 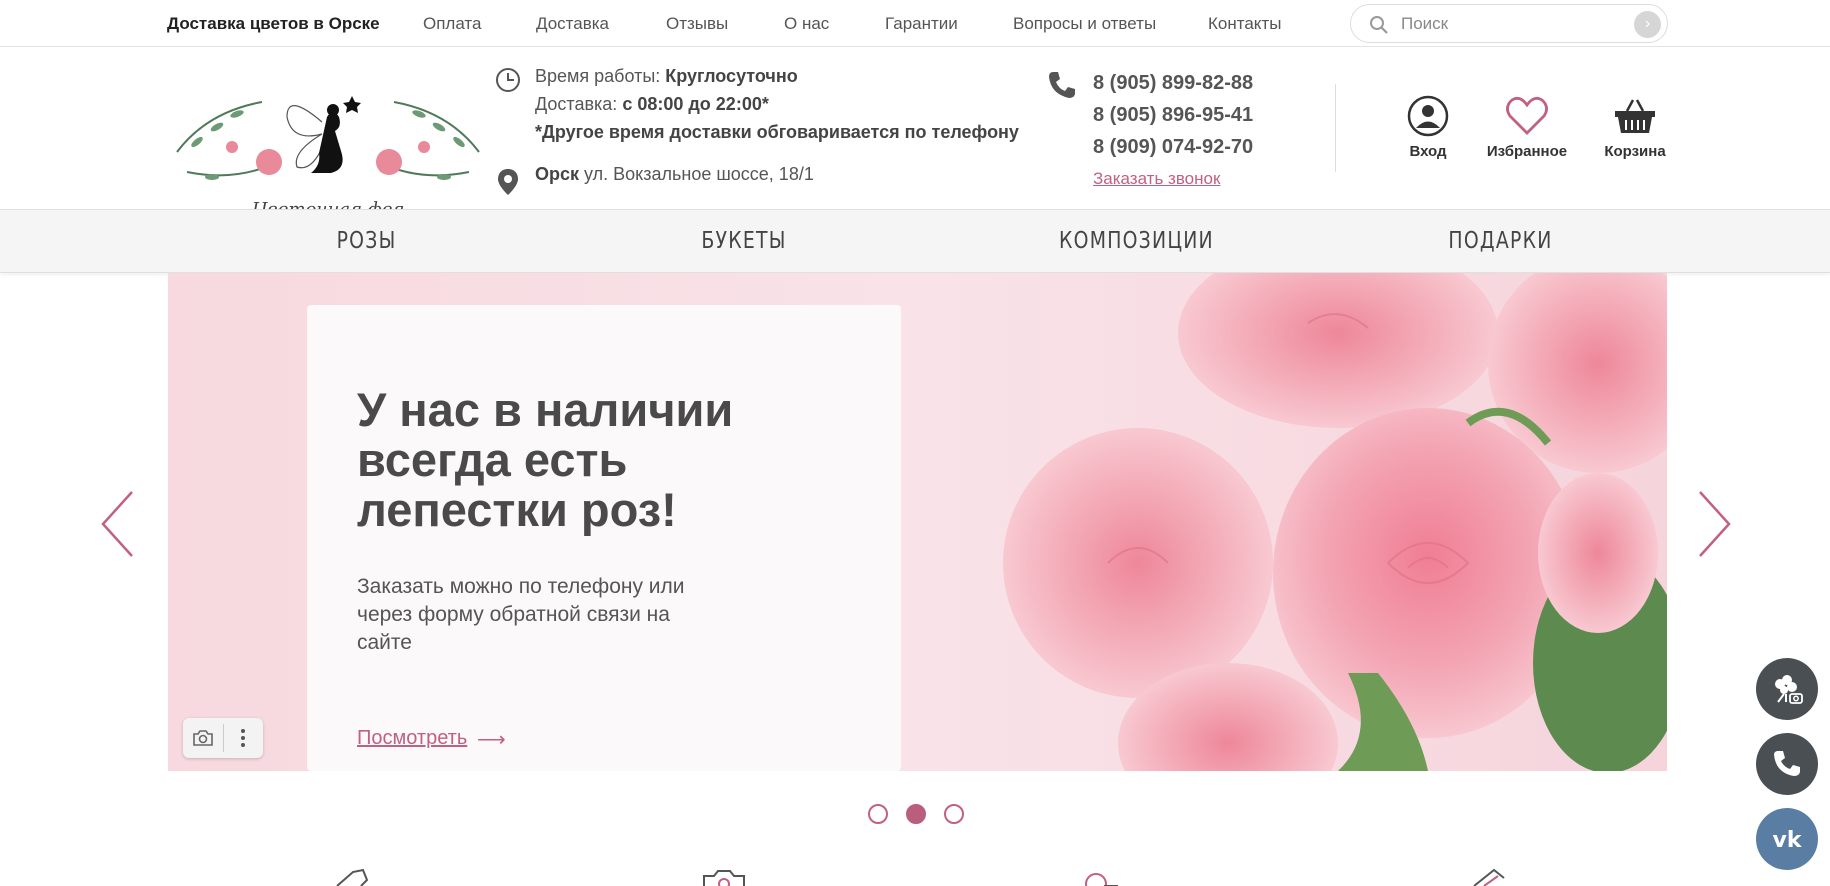 What do you see at coordinates (1428, 116) in the screenshot?
I see `user-icon` at bounding box center [1428, 116].